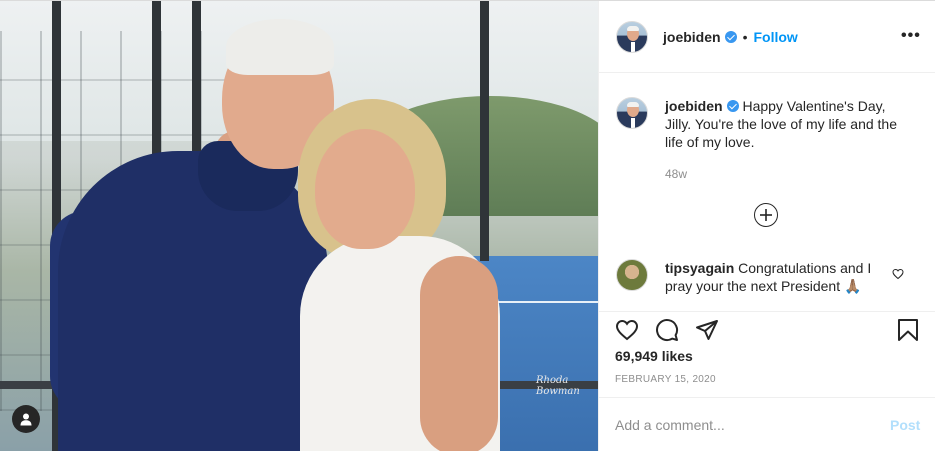  I want to click on share-icon, so click(707, 330).